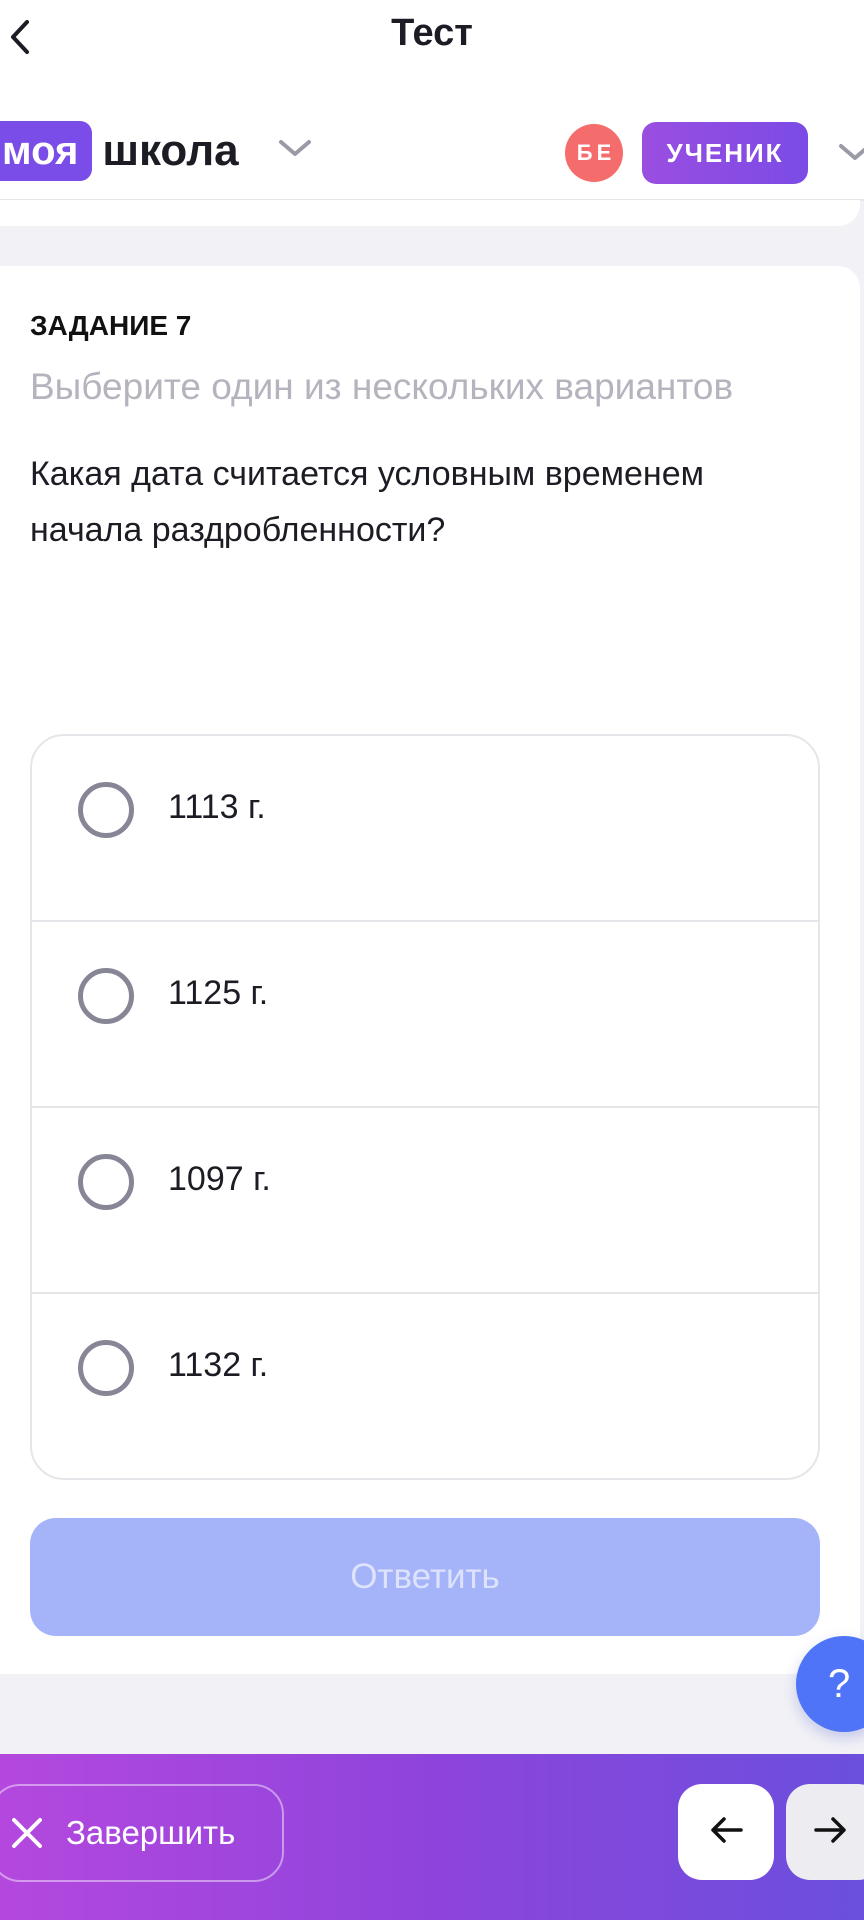 The width and height of the screenshot is (864, 1920). I want to click on previous-button, so click(726, 1832).